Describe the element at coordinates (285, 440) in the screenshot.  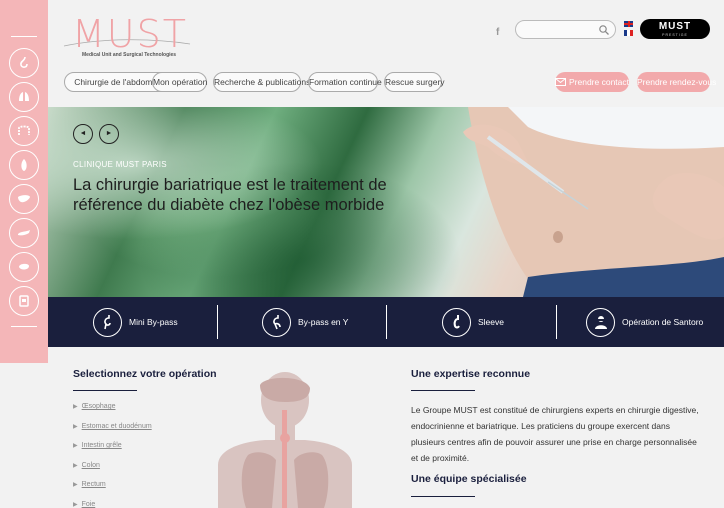
I see `anatomy-figure` at that location.